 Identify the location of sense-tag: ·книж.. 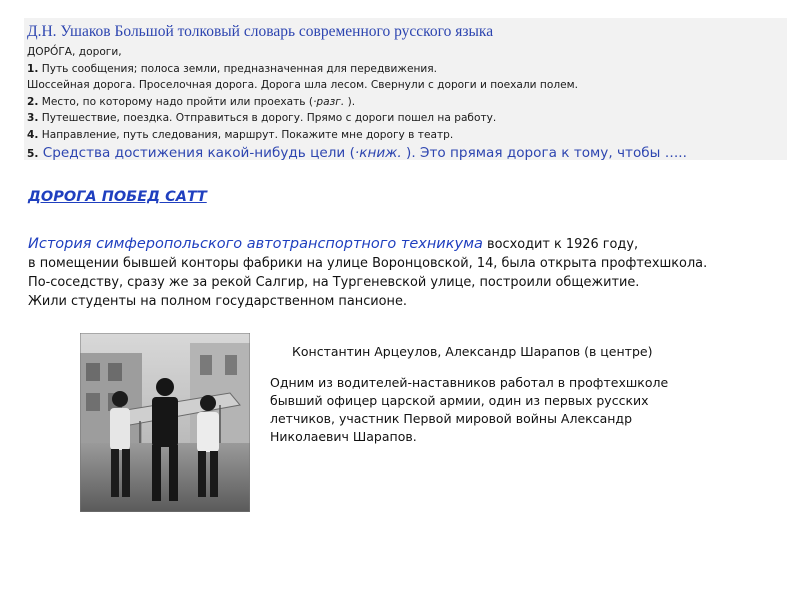
(378, 153).